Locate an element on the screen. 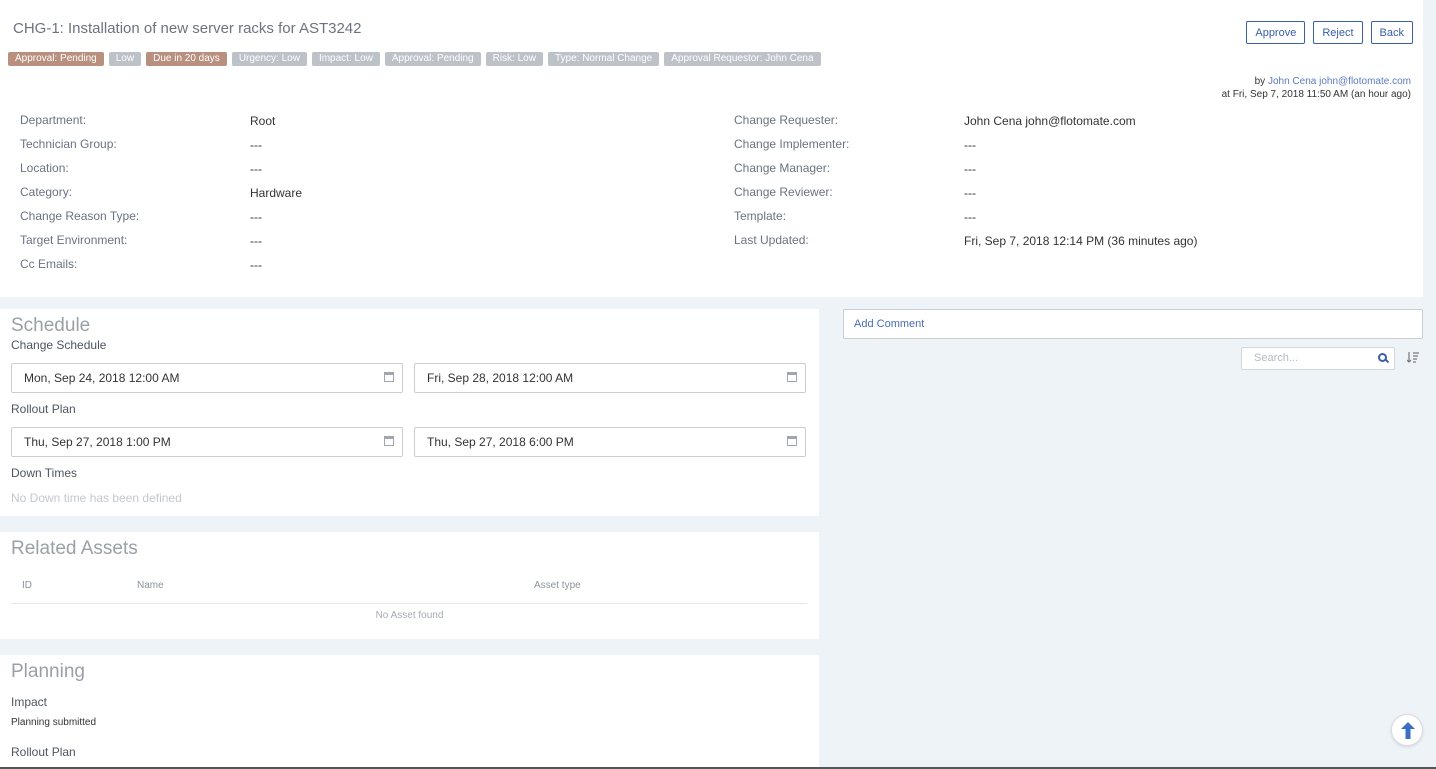 The width and height of the screenshot is (1436, 769). schedule-title: Schedule is located at coordinates (51, 325).